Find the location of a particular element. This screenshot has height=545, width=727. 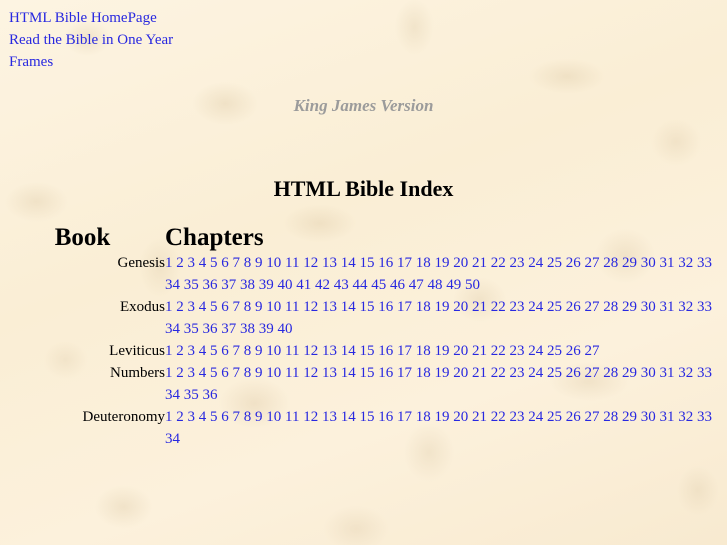

chapter-link: 43 is located at coordinates (341, 285).